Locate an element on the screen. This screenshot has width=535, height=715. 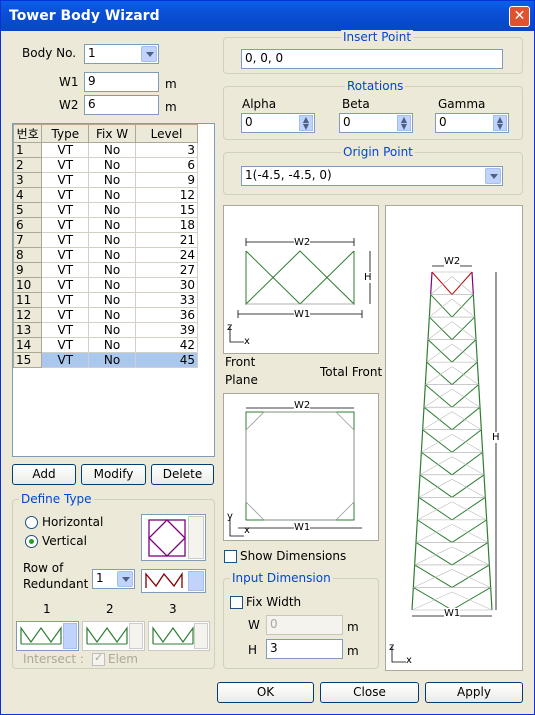
col-header-no: 번호 is located at coordinates (28, 133).